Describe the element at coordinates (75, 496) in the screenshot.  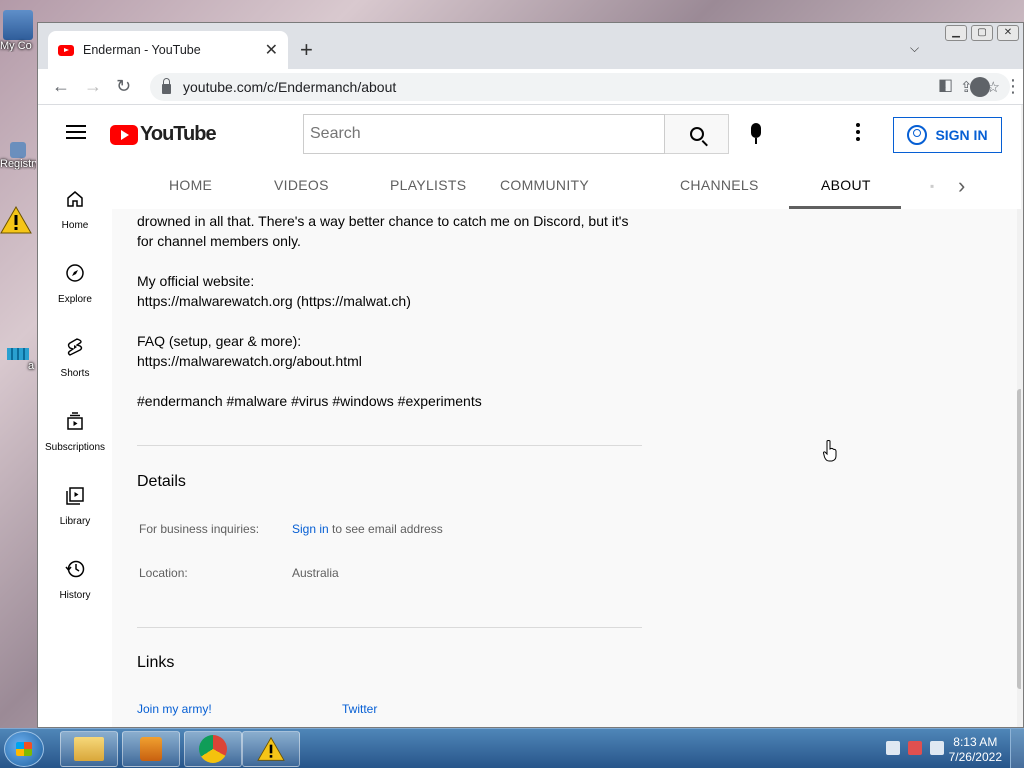
I see `library-icon` at that location.